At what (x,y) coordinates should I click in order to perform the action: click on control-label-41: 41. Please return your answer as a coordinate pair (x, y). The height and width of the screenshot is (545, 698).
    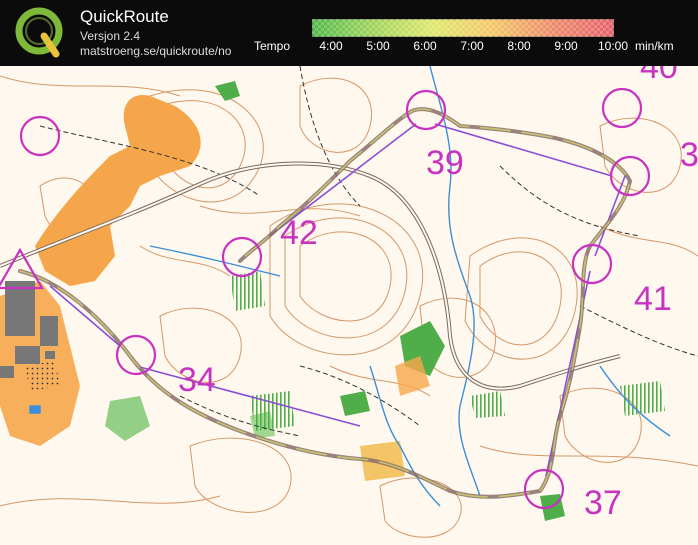
    Looking at the image, I should click on (653, 299).